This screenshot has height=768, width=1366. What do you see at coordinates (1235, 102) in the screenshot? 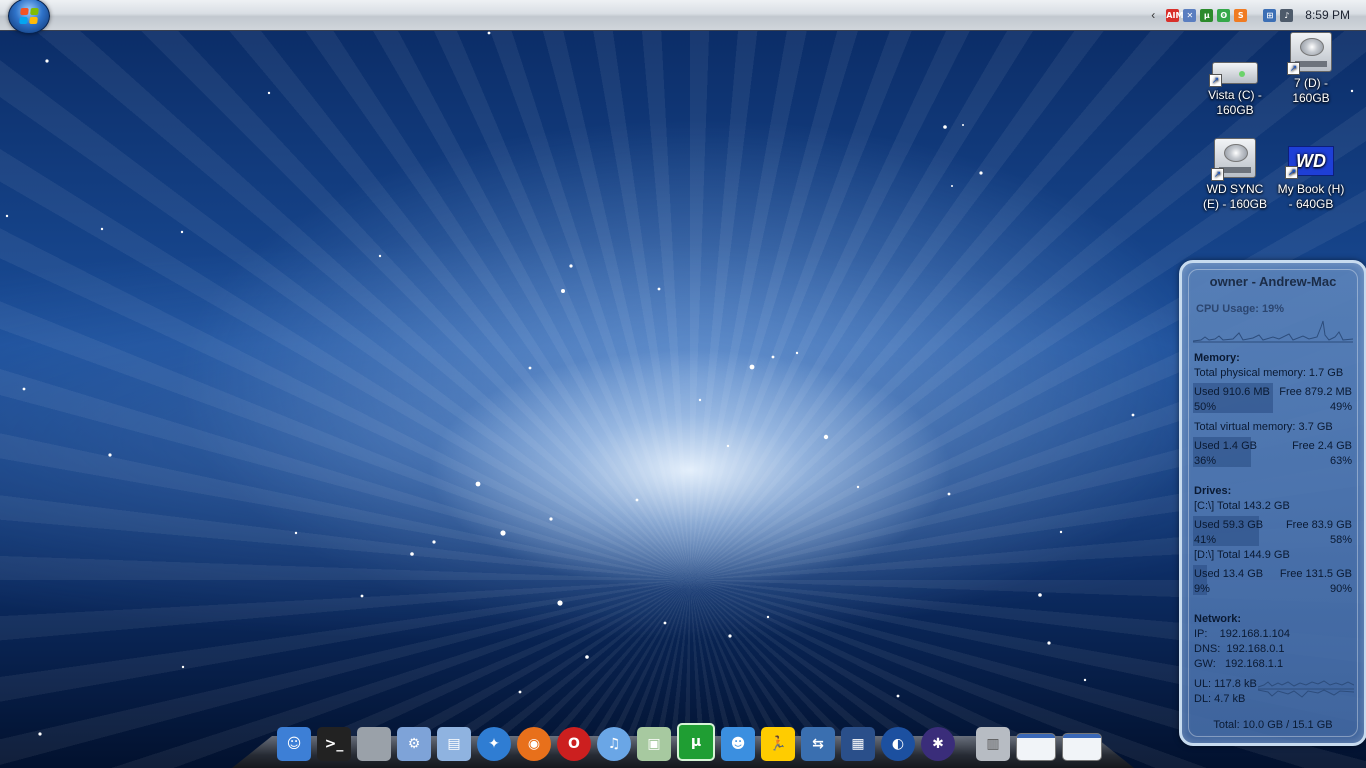
I see `desktop-icon-label: Vista (C) - 160GB` at bounding box center [1235, 102].